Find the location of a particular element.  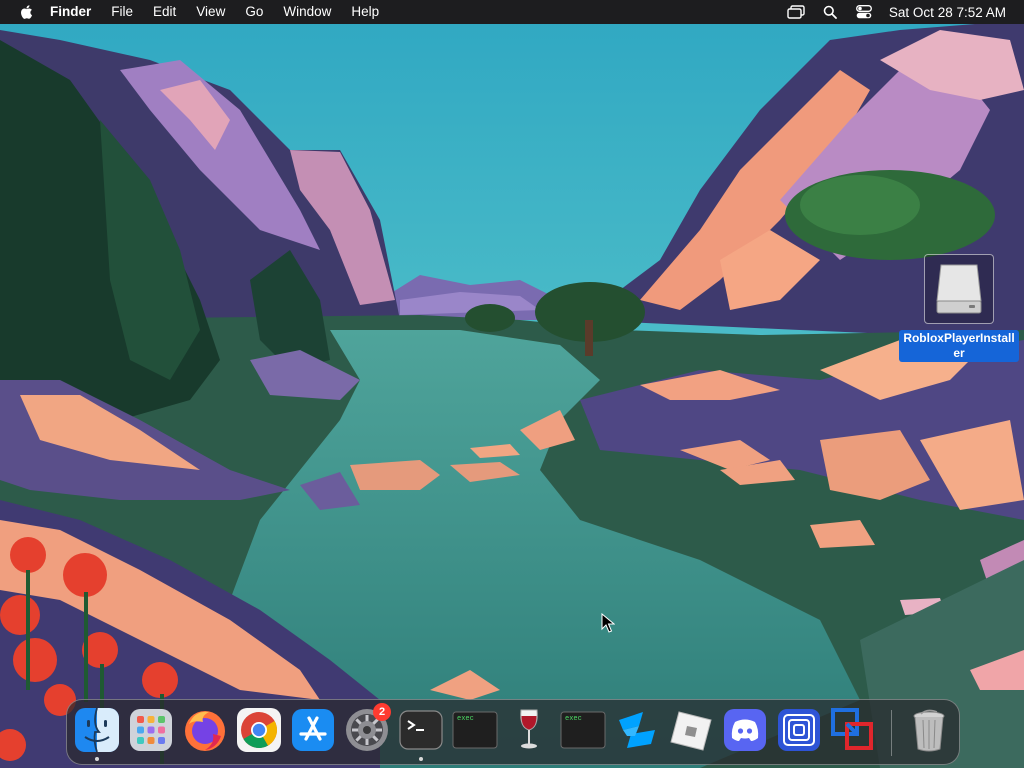

dock-trash is located at coordinates (929, 730).